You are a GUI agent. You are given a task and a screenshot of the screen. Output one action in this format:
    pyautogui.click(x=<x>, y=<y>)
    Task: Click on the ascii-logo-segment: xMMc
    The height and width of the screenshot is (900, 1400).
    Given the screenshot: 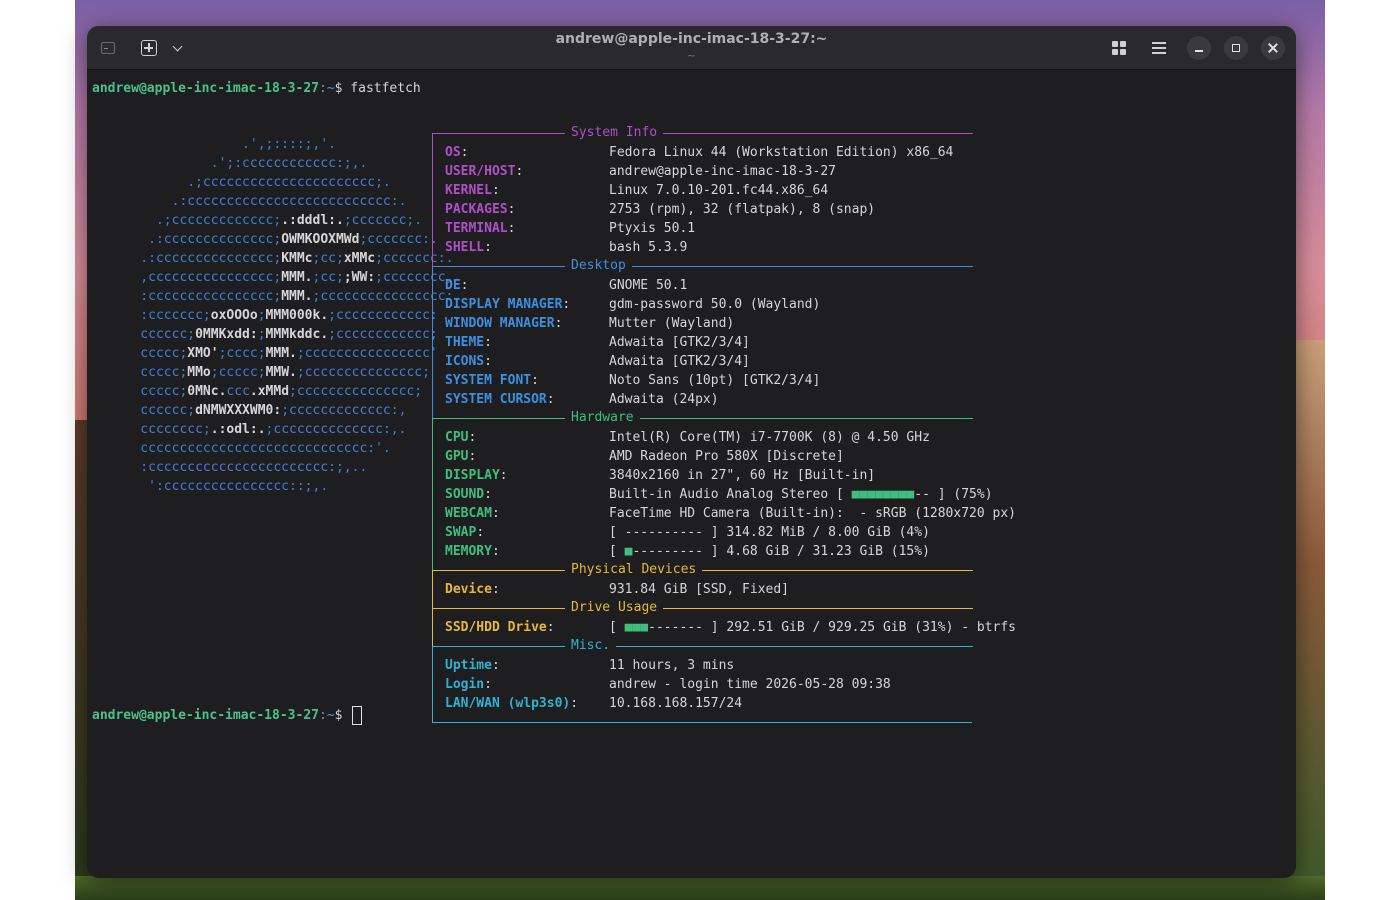 What is the action you would take?
    pyautogui.click(x=359, y=258)
    